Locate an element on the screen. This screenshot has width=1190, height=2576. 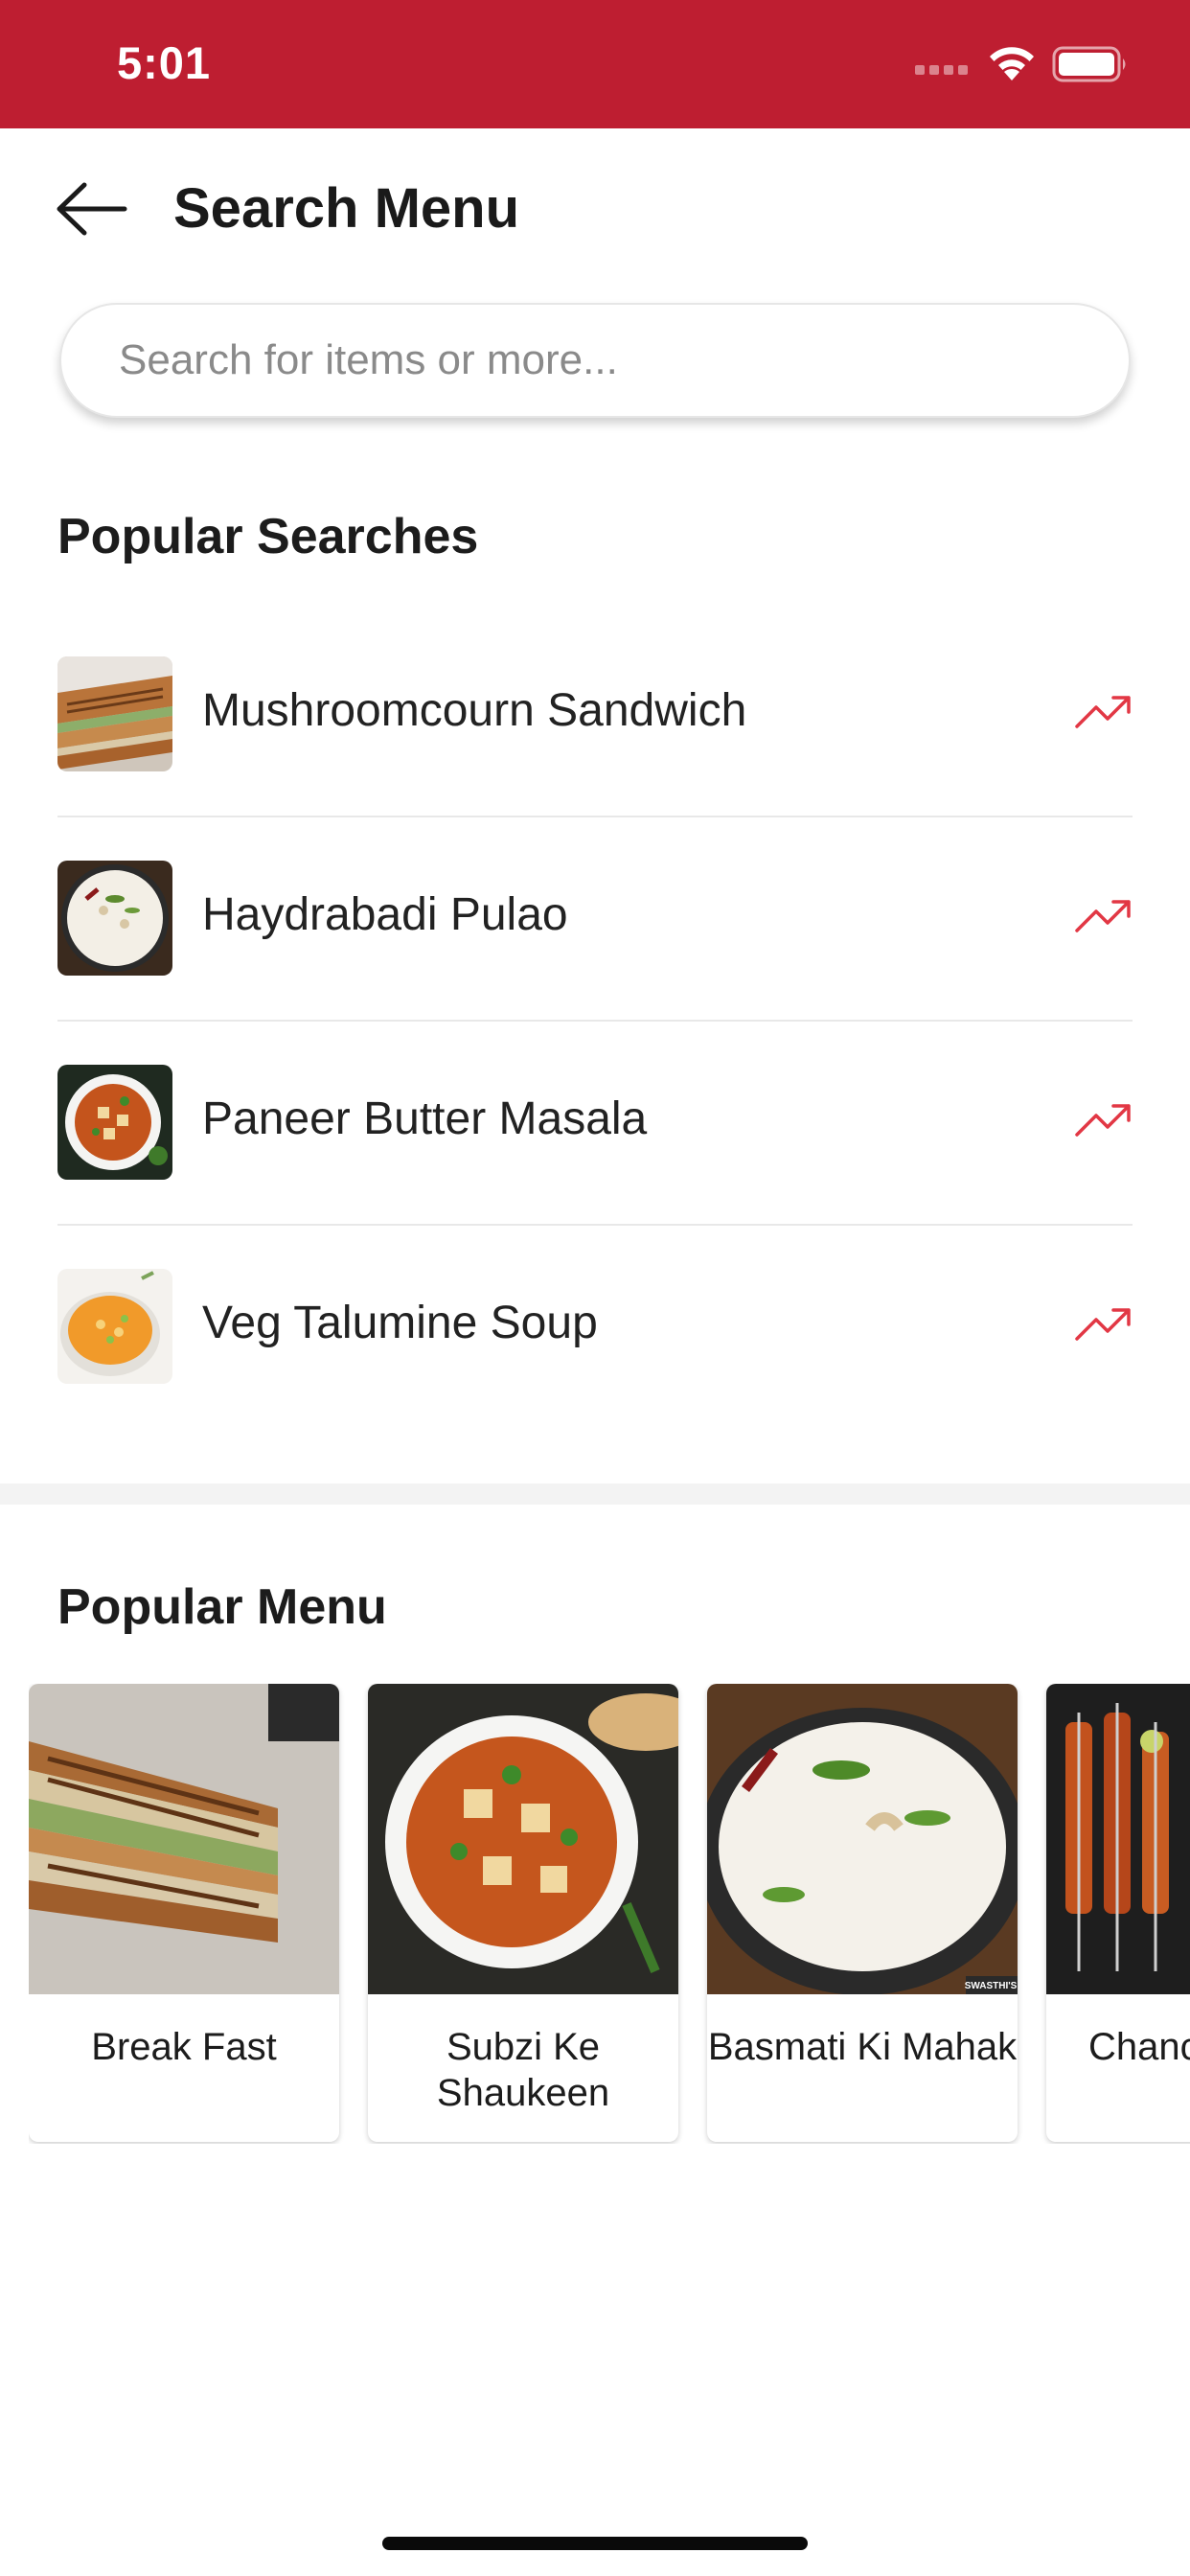
menu-card-name: Chanc Spe is located at coordinates (1118, 2047).